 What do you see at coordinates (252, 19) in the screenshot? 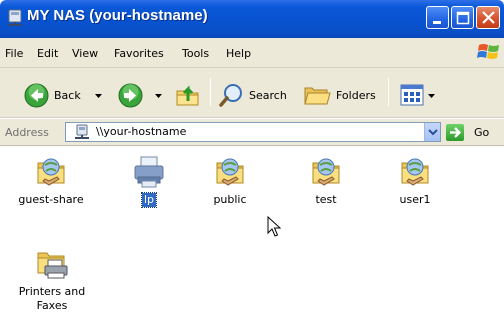
I see `title-bar: MY NAS (your-hostname)` at bounding box center [252, 19].